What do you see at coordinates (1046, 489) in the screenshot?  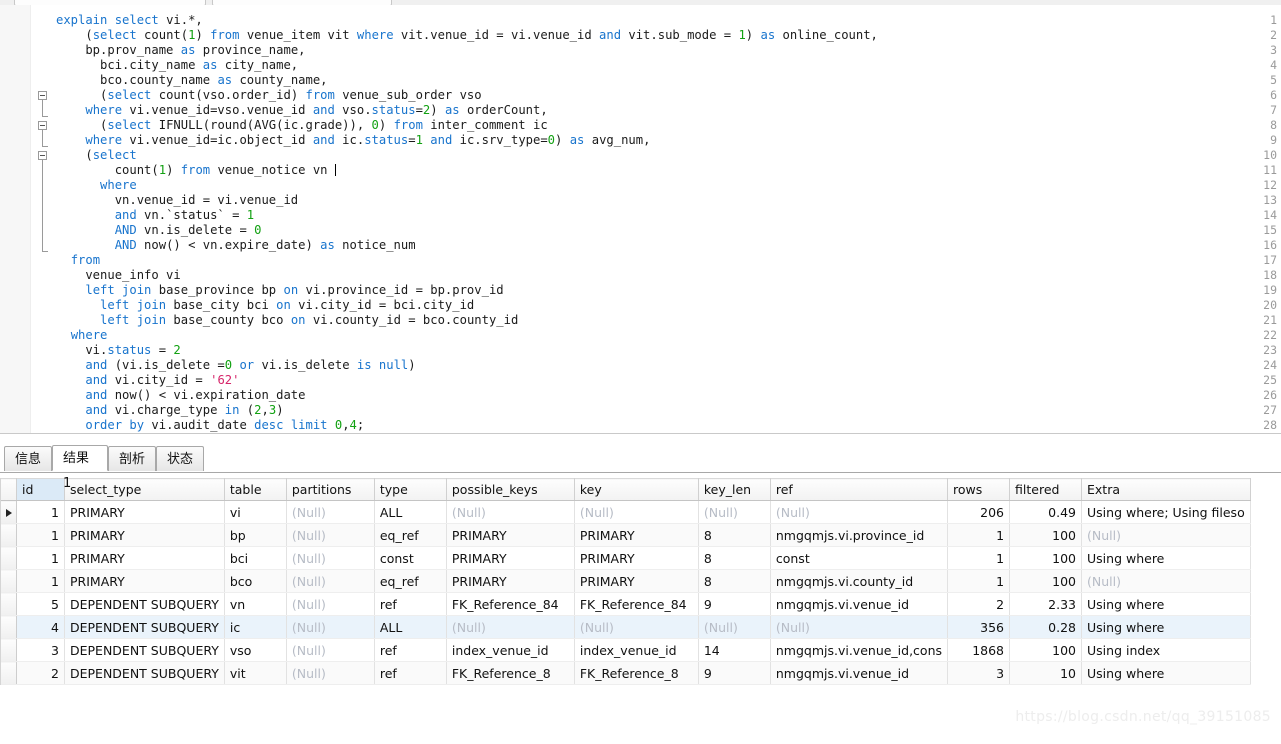 I see `column-header-filtered: filtered` at bounding box center [1046, 489].